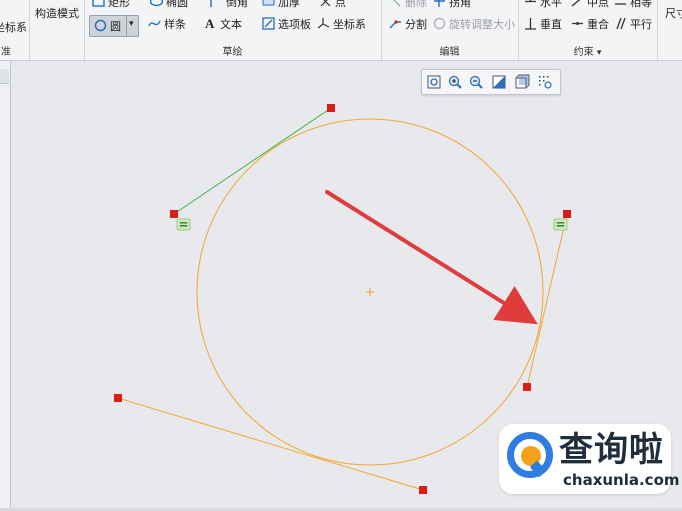  Describe the element at coordinates (551, 24) in the screenshot. I see `perpendicular-constraint-label: 垂直` at that location.